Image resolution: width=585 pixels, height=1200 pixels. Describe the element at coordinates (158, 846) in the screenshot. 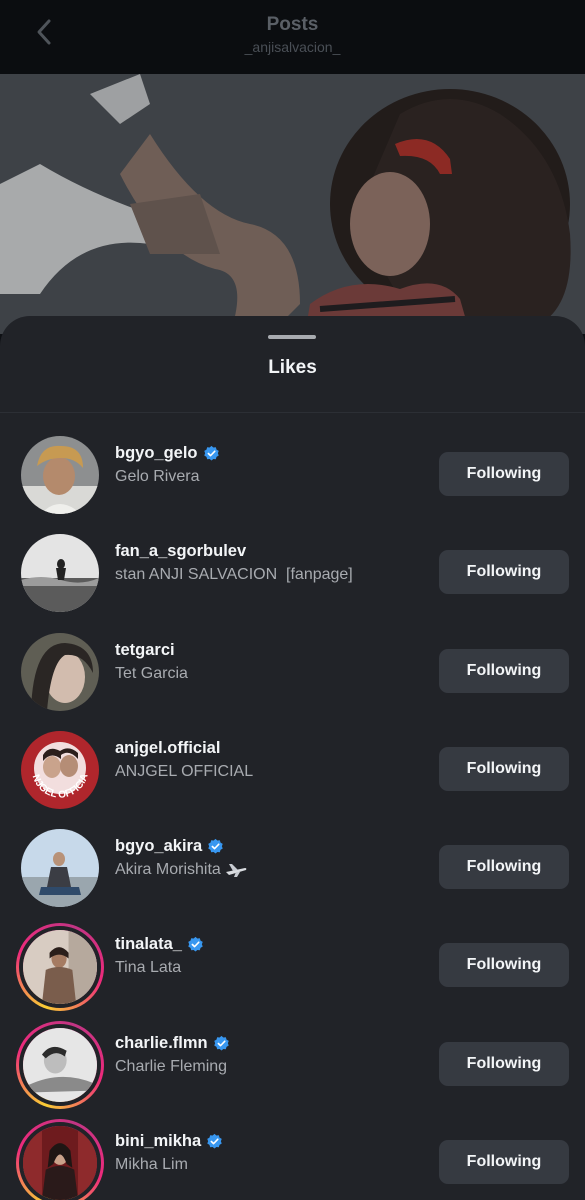

I see `username: bgyo_akira` at that location.